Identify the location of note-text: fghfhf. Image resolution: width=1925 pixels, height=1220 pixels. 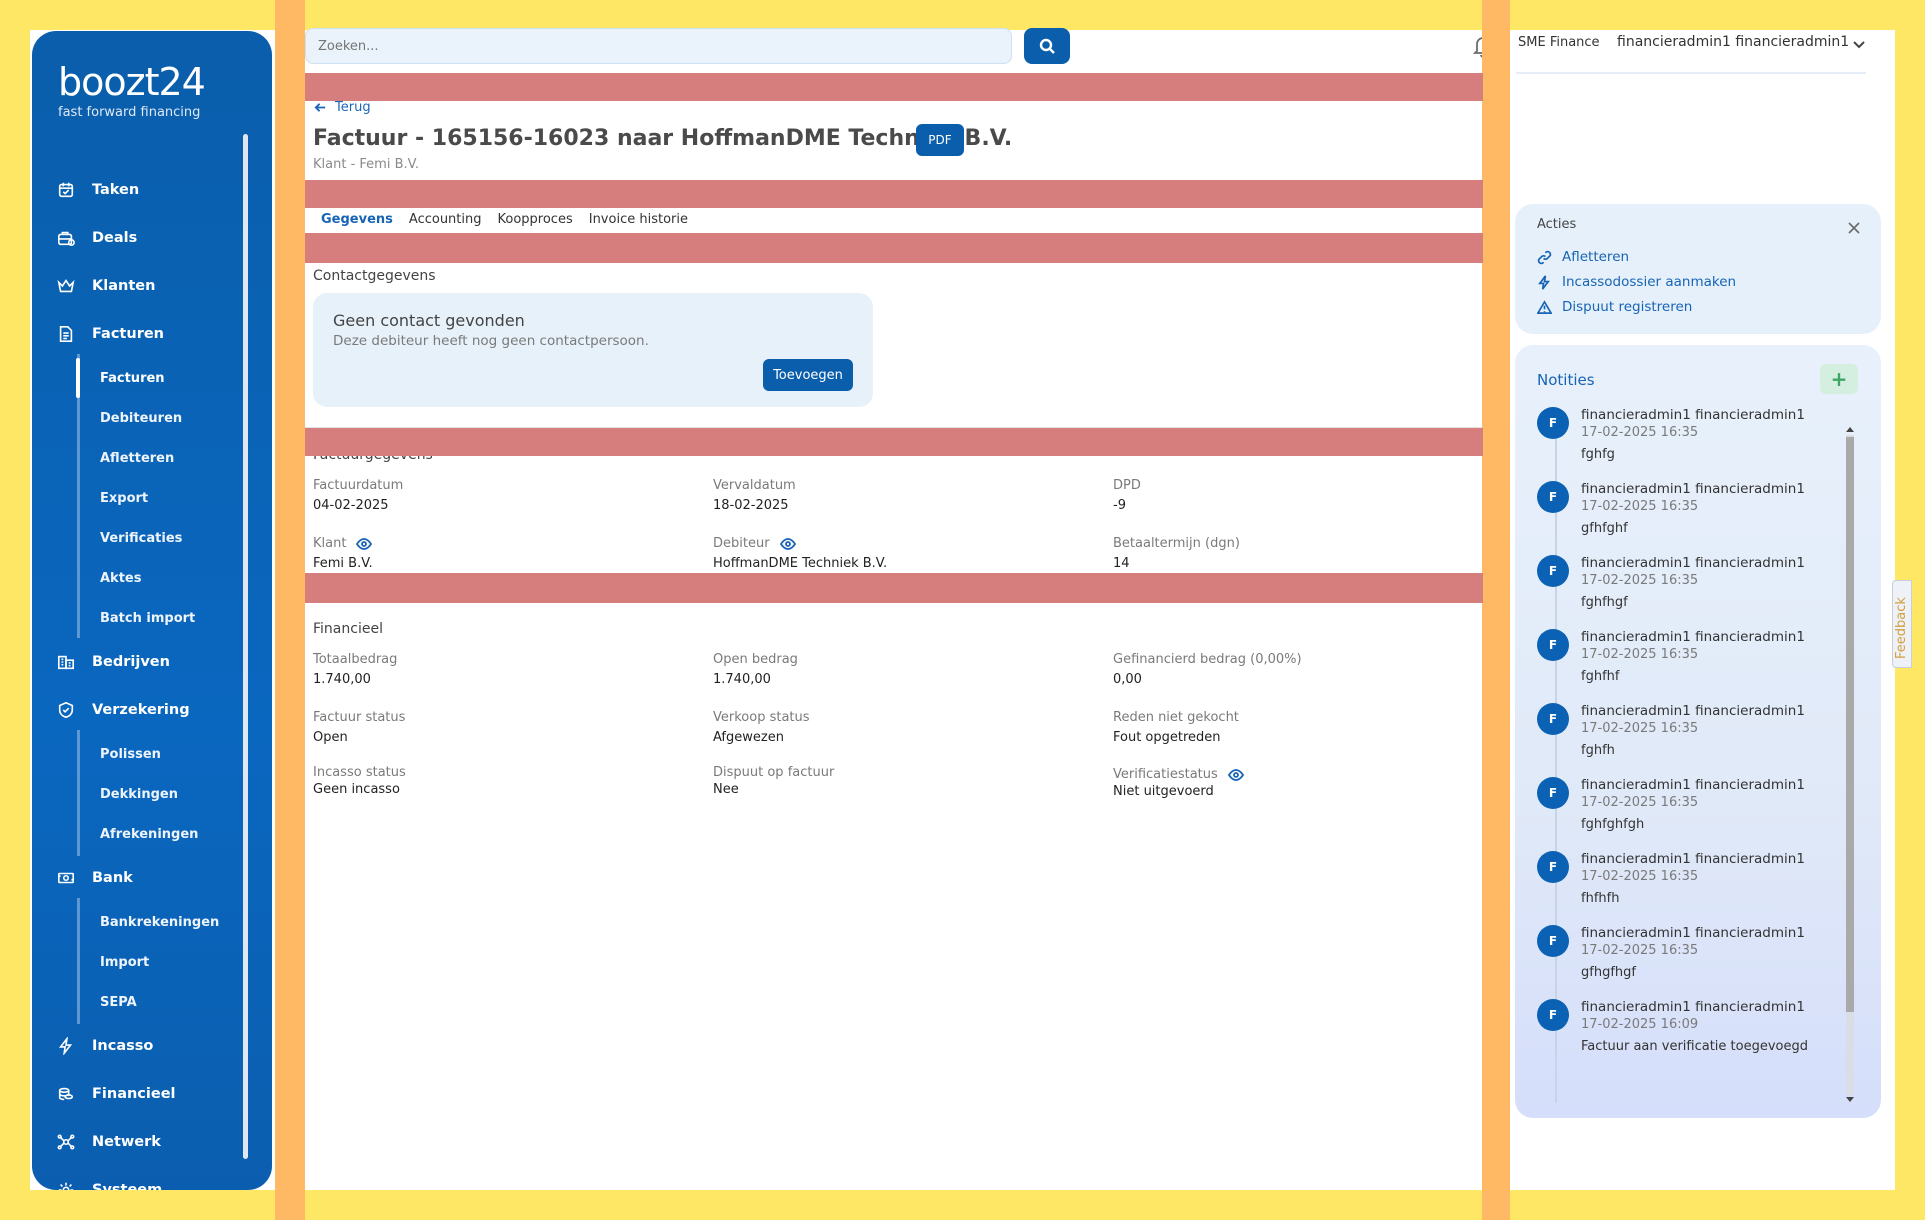
(1600, 676).